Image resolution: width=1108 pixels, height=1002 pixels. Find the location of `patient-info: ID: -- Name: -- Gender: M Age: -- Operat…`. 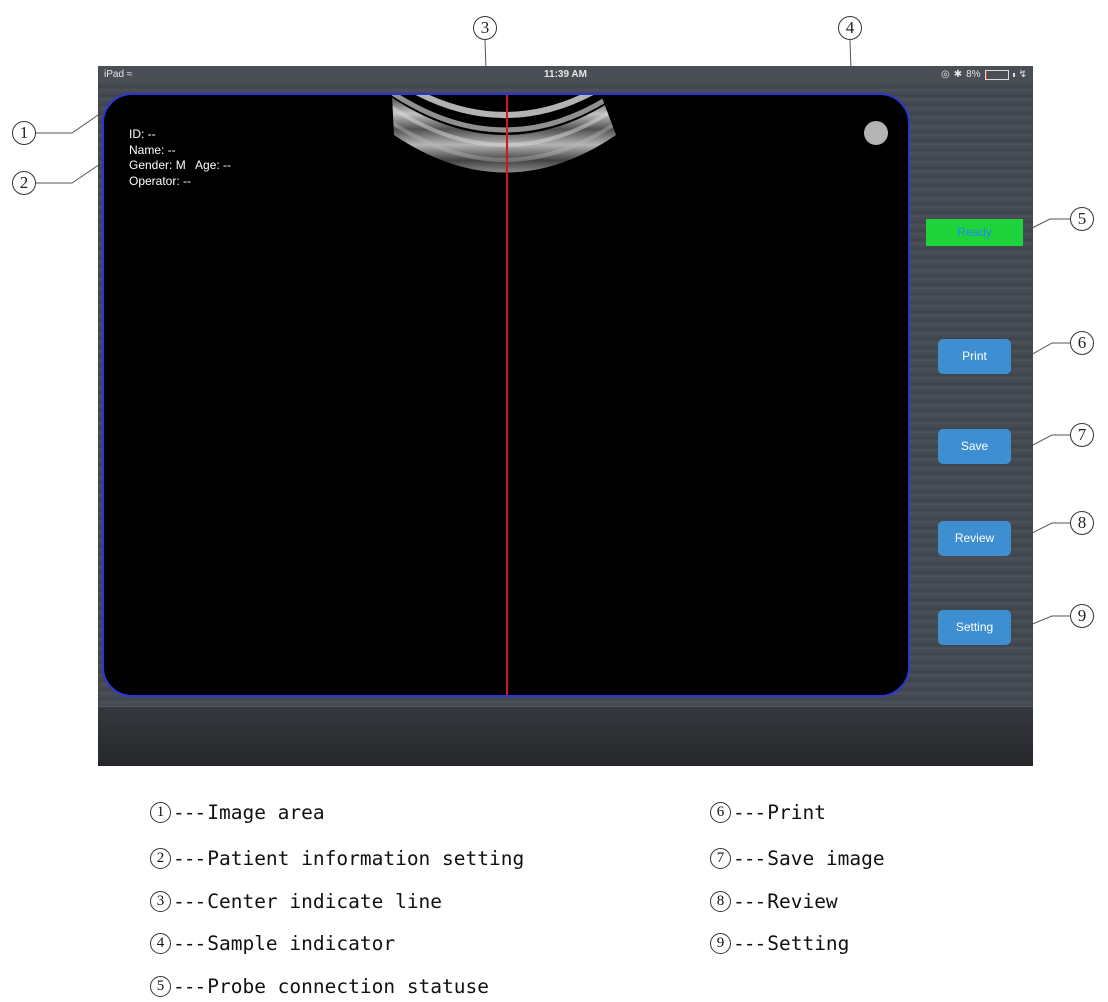

patient-info: ID: -- Name: -- Gender: M Age: -- Operat… is located at coordinates (180, 158).